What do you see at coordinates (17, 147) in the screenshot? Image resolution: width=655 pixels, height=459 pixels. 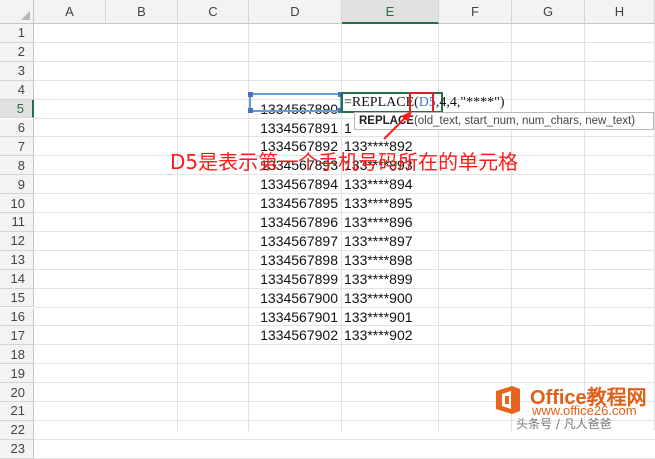 I see `row-header-7: 7` at bounding box center [17, 147].